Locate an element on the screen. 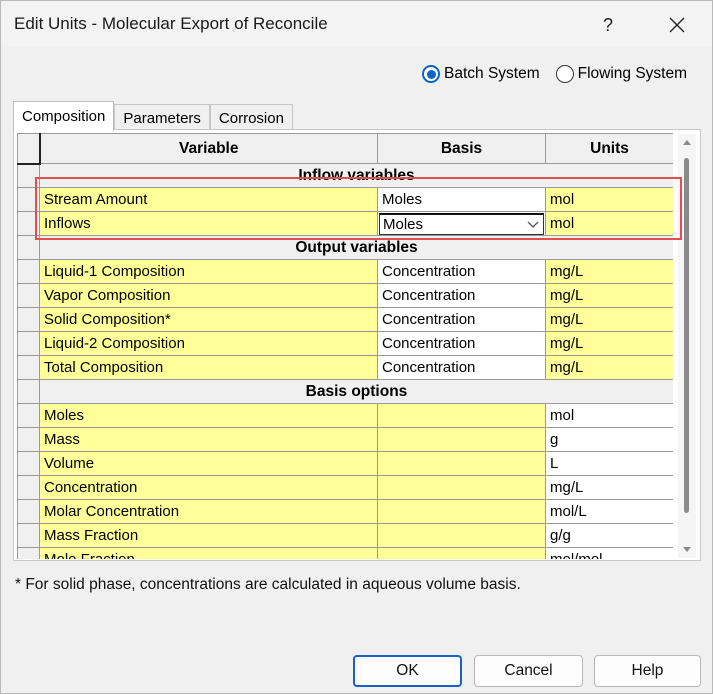 This screenshot has height=694, width=713. table-row: Molar Concentration mol/L is located at coordinates (345, 511).